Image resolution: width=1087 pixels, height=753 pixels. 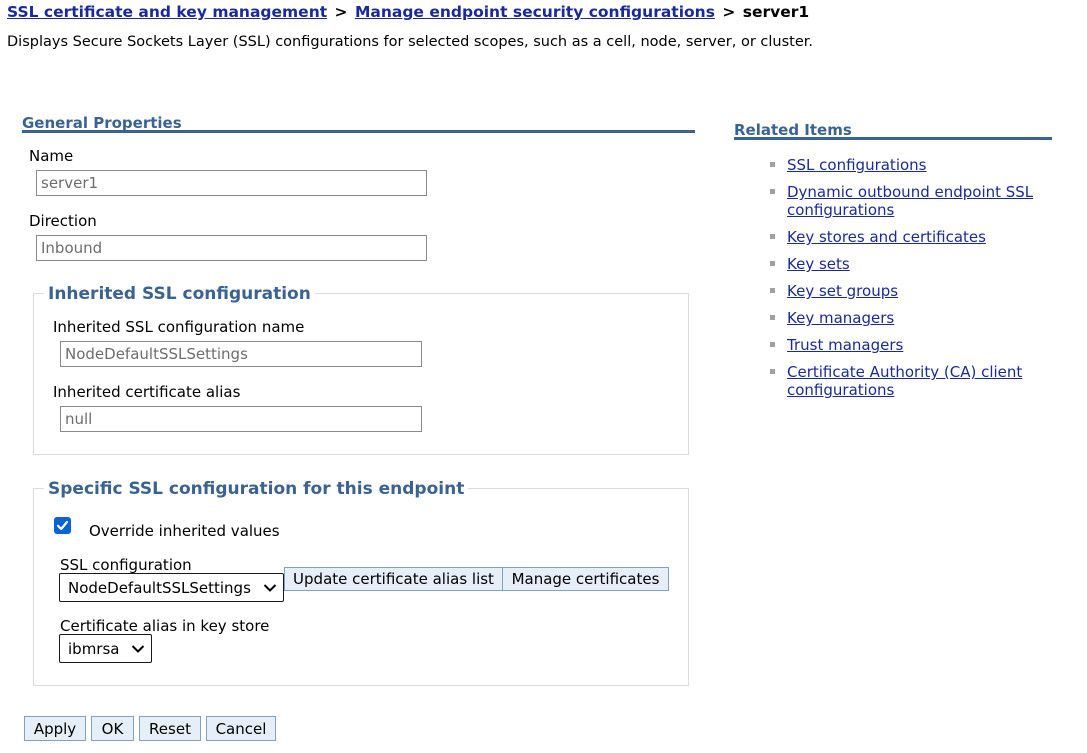 I want to click on cancel-button: Cancel, so click(x=241, y=728).